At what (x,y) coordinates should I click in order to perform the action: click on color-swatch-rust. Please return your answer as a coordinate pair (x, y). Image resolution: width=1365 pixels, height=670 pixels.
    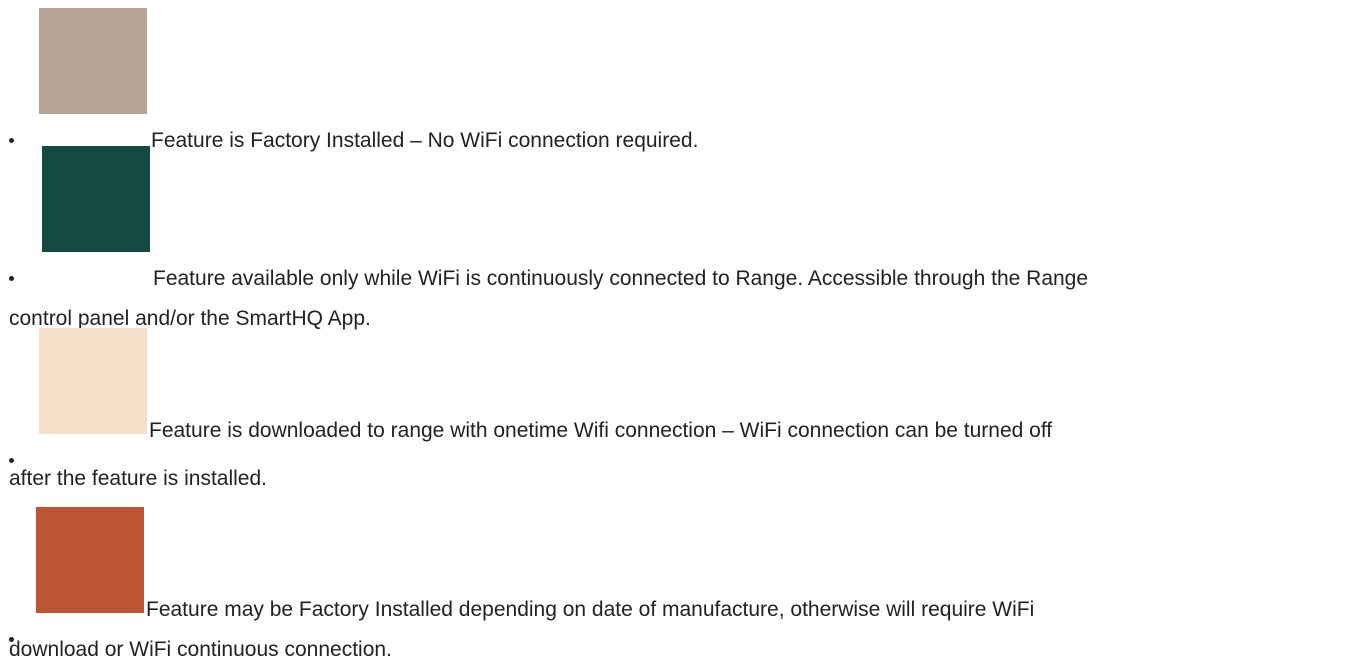
    Looking at the image, I should click on (90, 560).